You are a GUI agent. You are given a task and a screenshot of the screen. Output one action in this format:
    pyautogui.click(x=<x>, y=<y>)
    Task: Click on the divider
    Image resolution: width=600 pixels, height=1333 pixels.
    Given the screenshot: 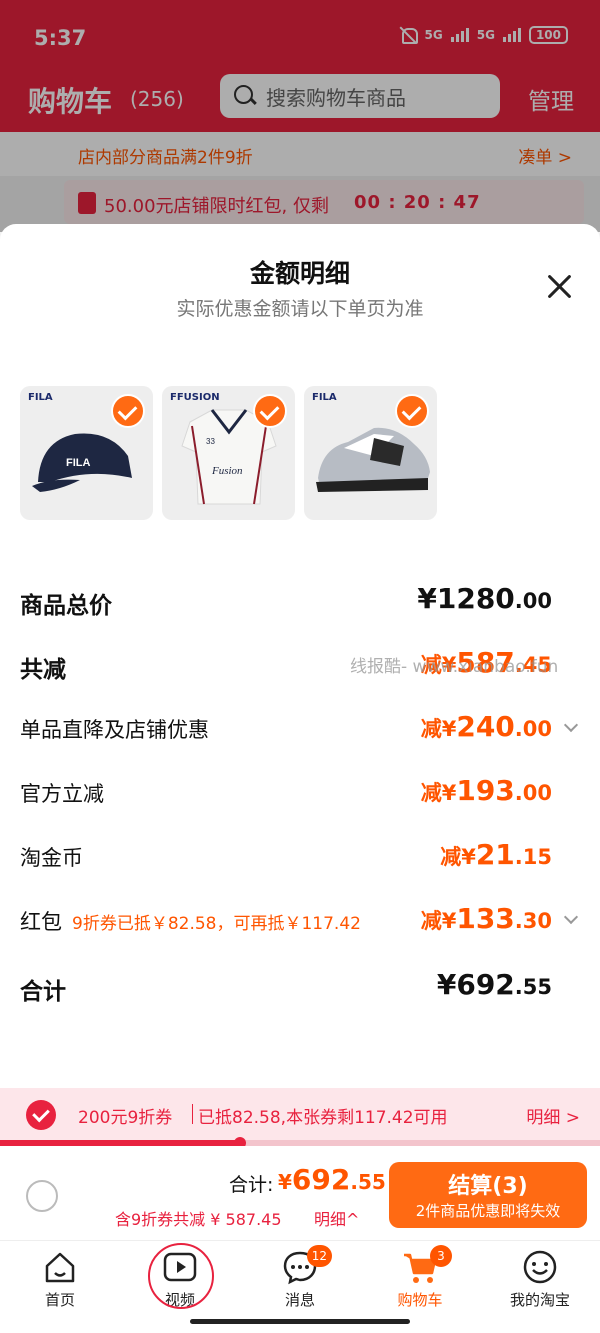 What is the action you would take?
    pyautogui.click(x=192, y=1114)
    